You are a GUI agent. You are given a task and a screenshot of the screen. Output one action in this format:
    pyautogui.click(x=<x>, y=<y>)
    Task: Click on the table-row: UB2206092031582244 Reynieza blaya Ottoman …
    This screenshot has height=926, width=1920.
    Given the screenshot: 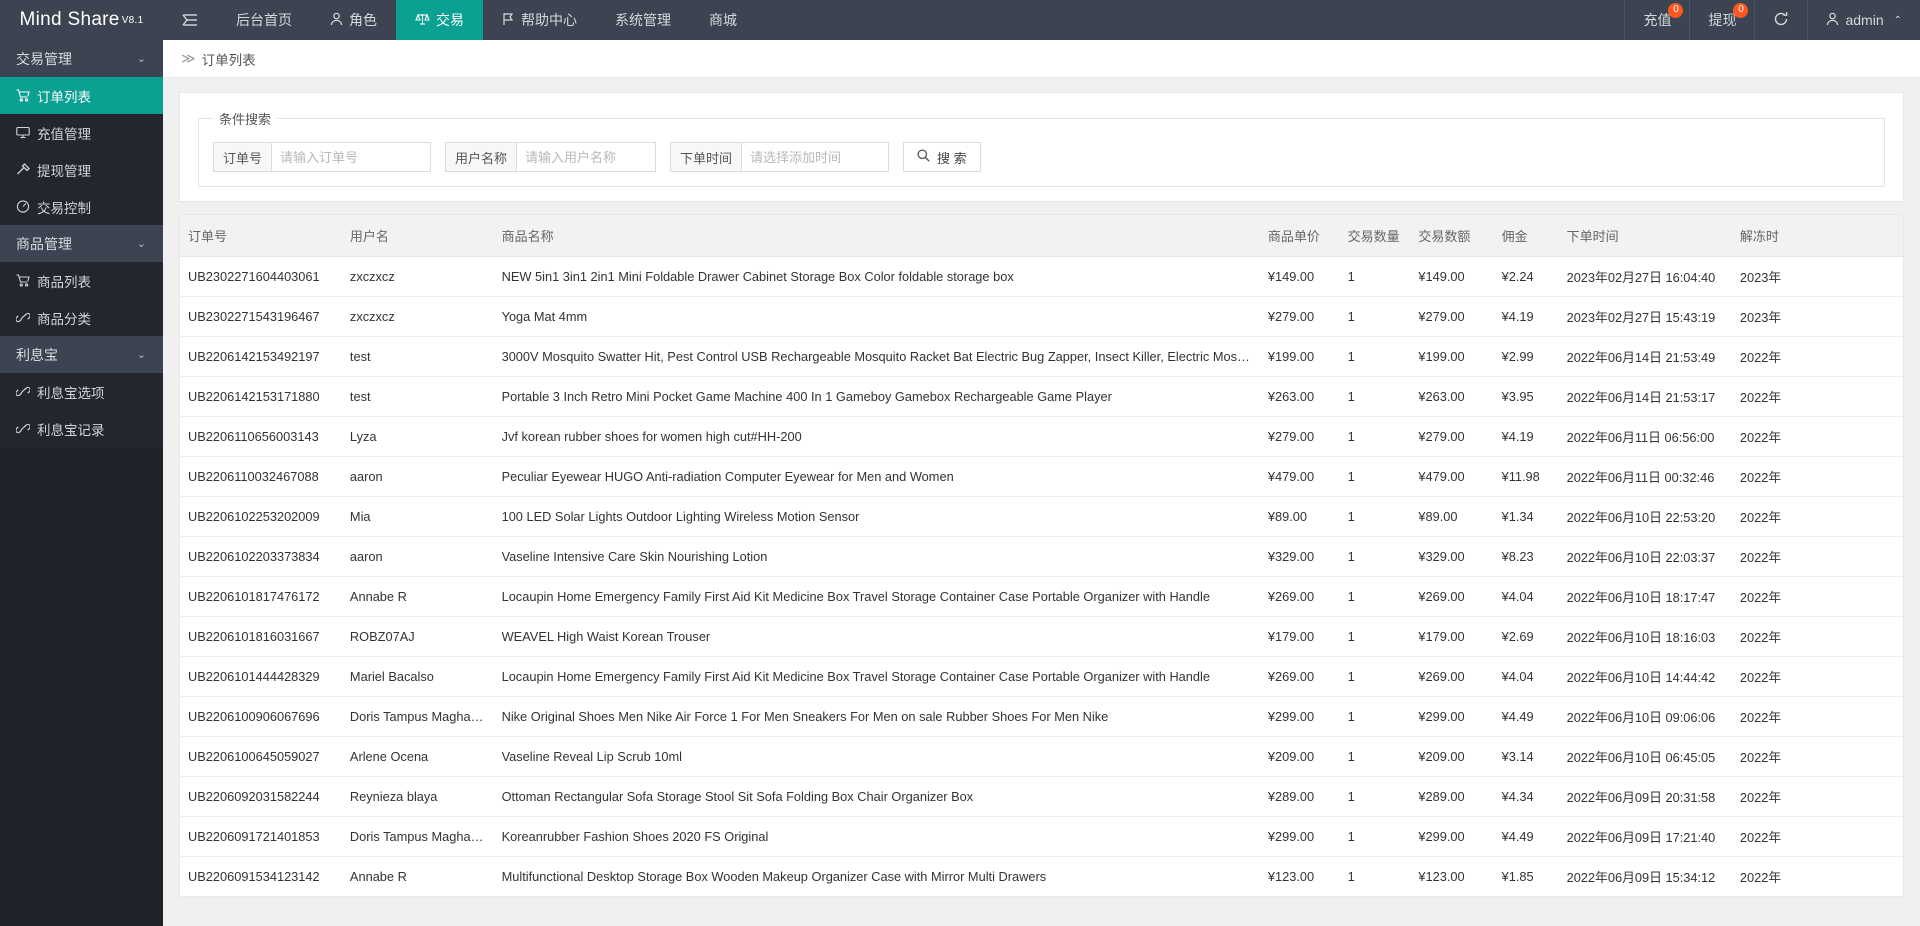 What is the action you would take?
    pyautogui.click(x=1041, y=796)
    